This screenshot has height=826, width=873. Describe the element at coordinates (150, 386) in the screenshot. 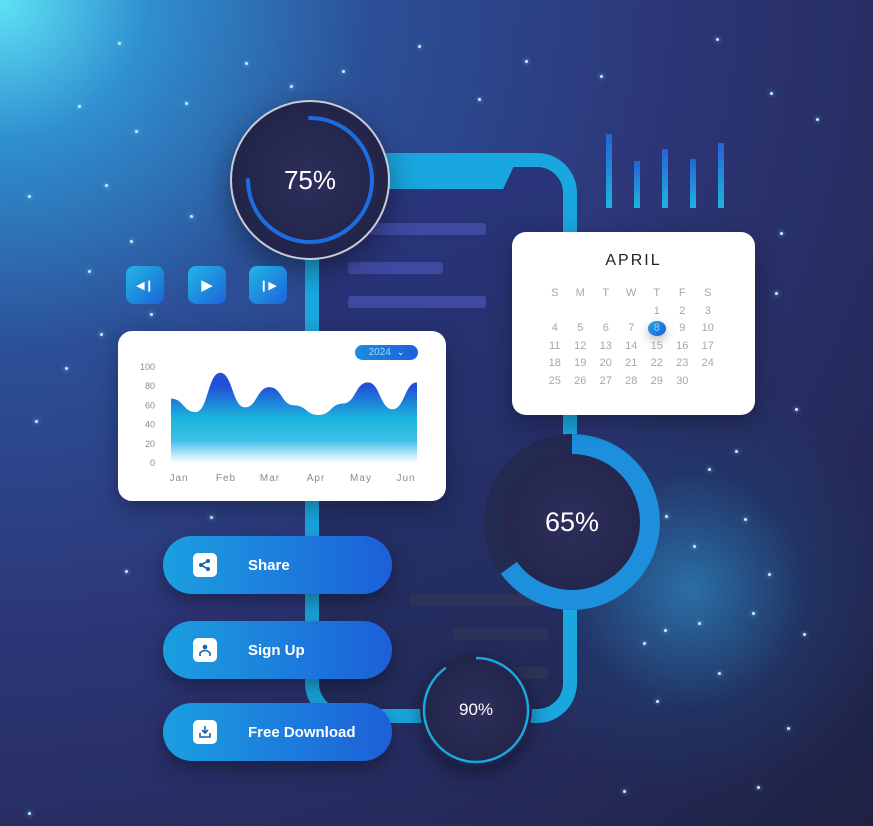

I see `y-tick-label: 80` at that location.